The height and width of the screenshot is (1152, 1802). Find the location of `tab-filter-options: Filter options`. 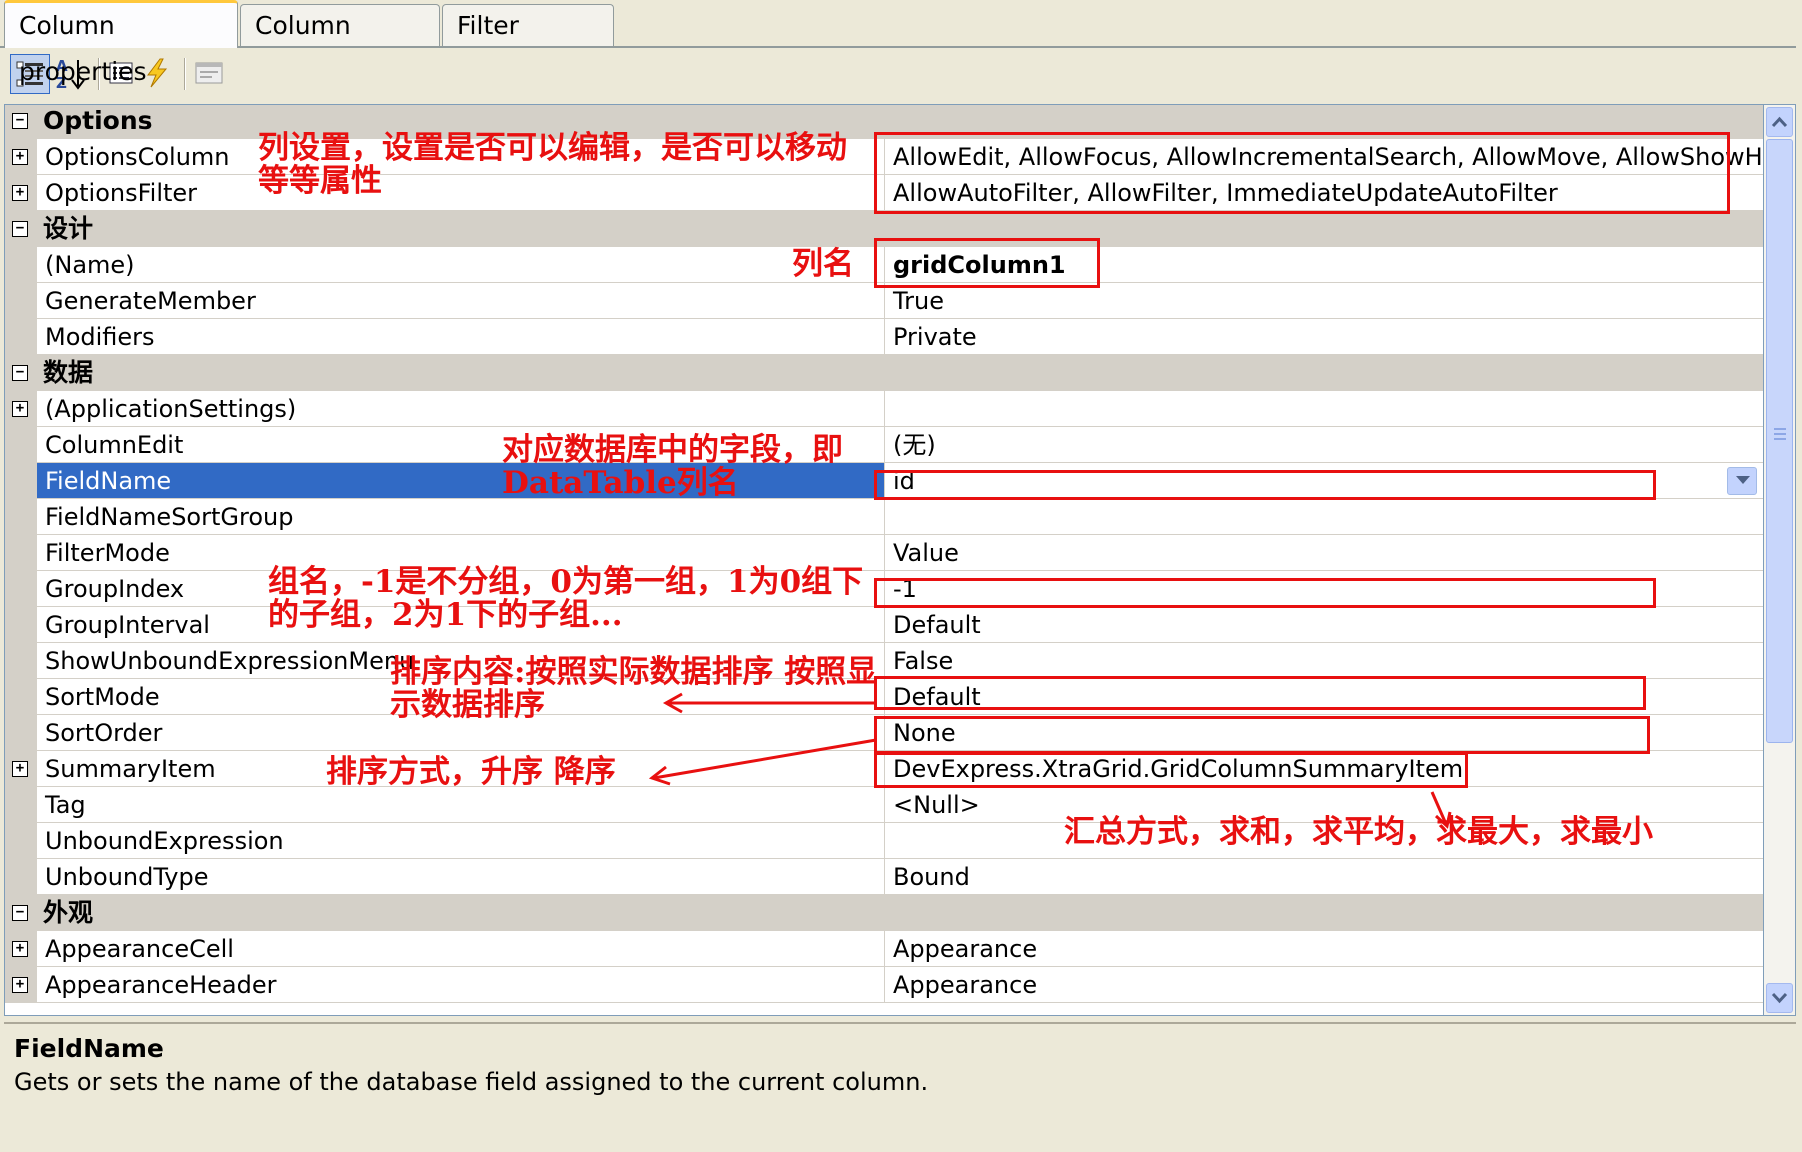

tab-filter-options: Filter options is located at coordinates (528, 43).